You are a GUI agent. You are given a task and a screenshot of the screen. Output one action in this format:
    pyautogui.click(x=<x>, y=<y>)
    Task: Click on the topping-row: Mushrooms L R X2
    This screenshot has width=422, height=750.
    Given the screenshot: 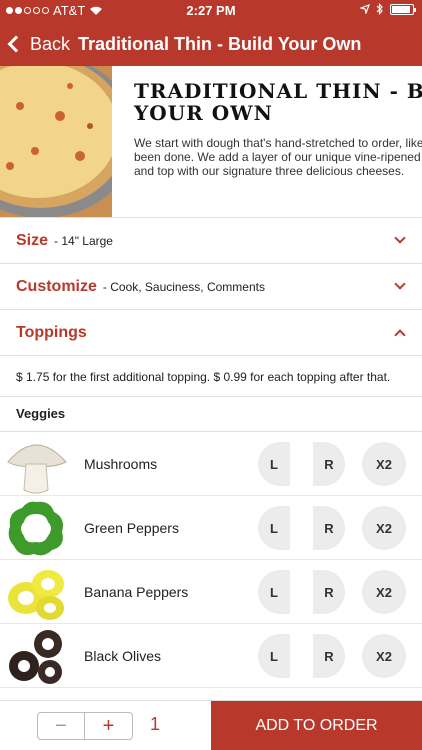 What is the action you would take?
    pyautogui.click(x=211, y=464)
    